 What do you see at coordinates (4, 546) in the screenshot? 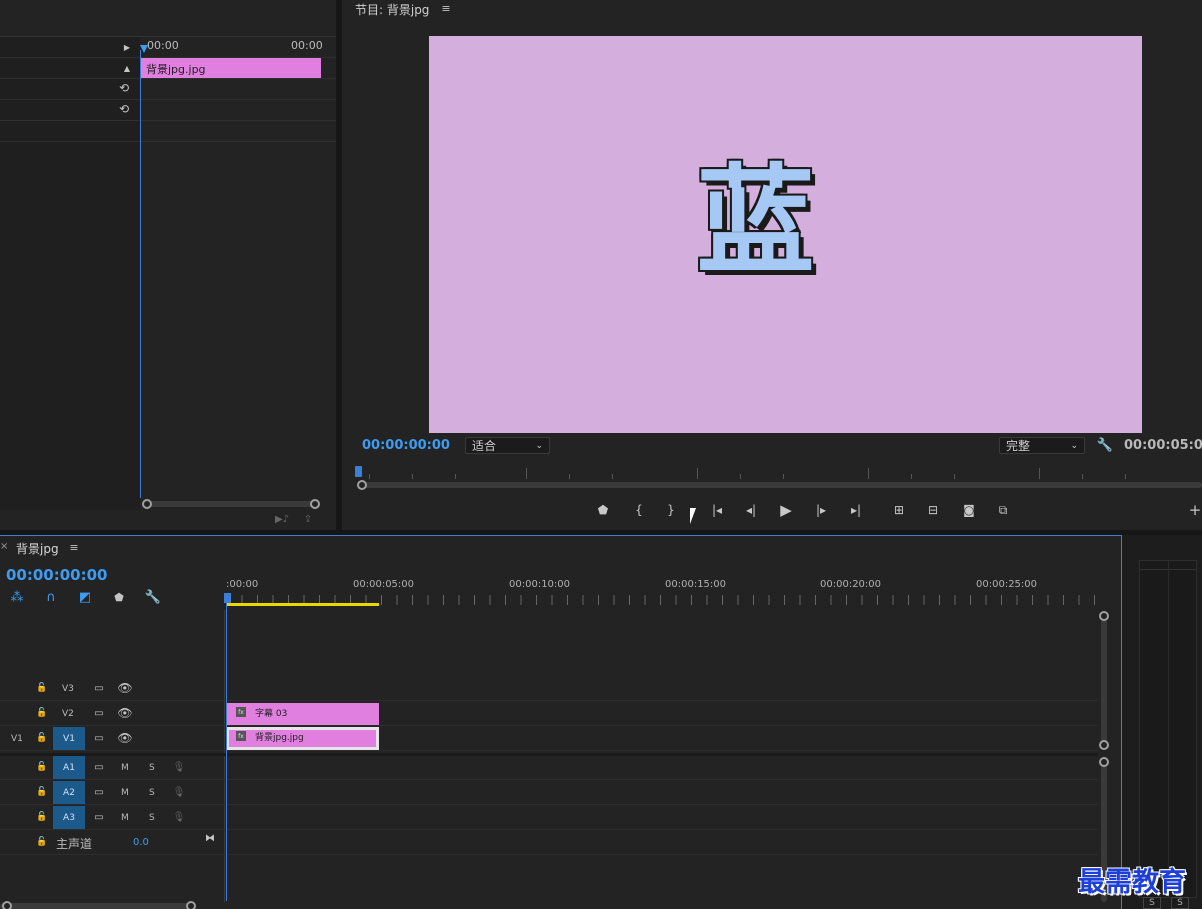
I see `timeline-tab-close-icon: ×` at bounding box center [4, 546].